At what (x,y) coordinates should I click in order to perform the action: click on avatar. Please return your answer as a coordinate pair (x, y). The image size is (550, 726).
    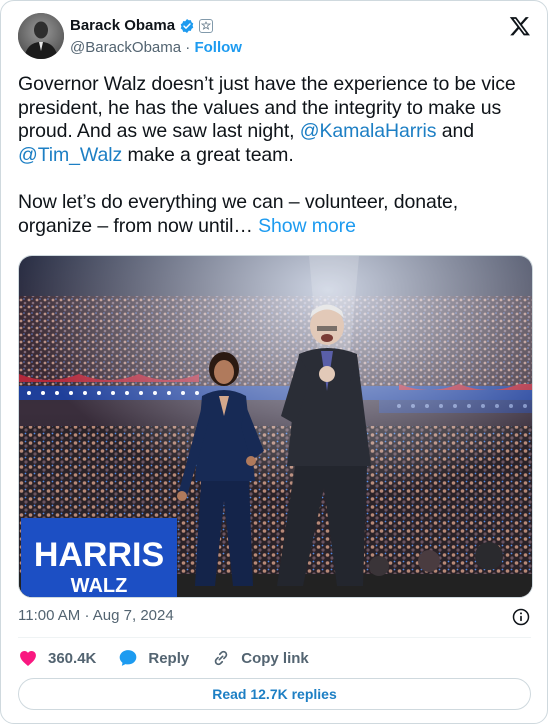
    Looking at the image, I should click on (41, 36).